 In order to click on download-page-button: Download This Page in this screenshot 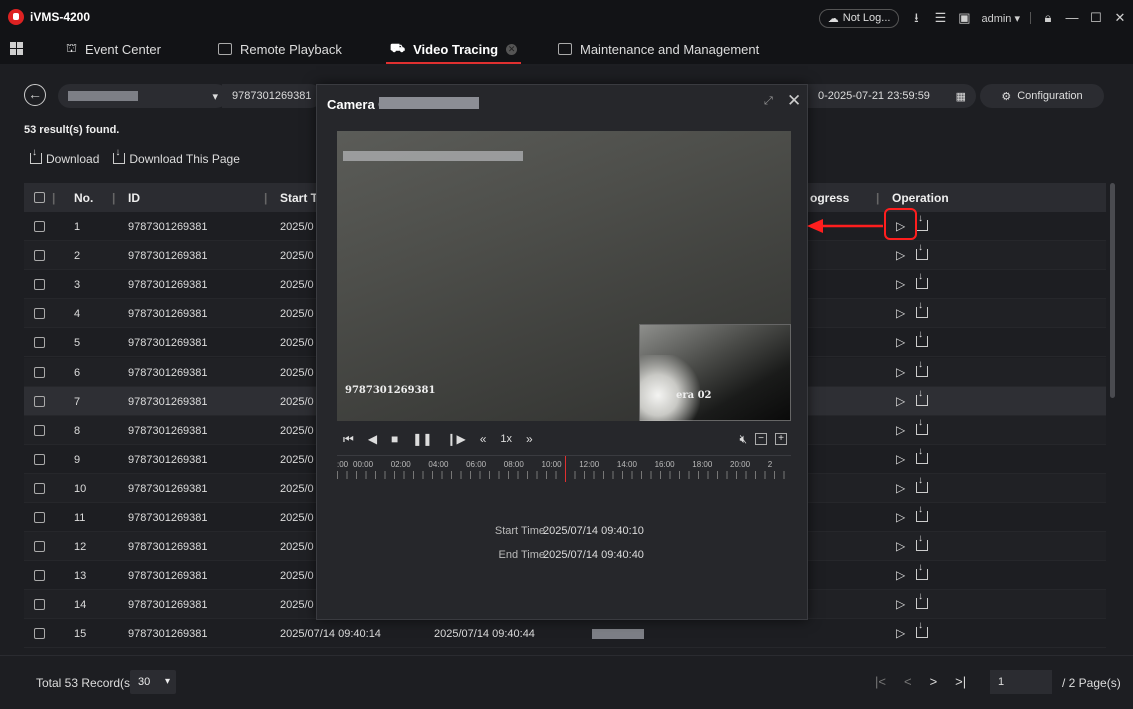, I will do `click(176, 156)`.